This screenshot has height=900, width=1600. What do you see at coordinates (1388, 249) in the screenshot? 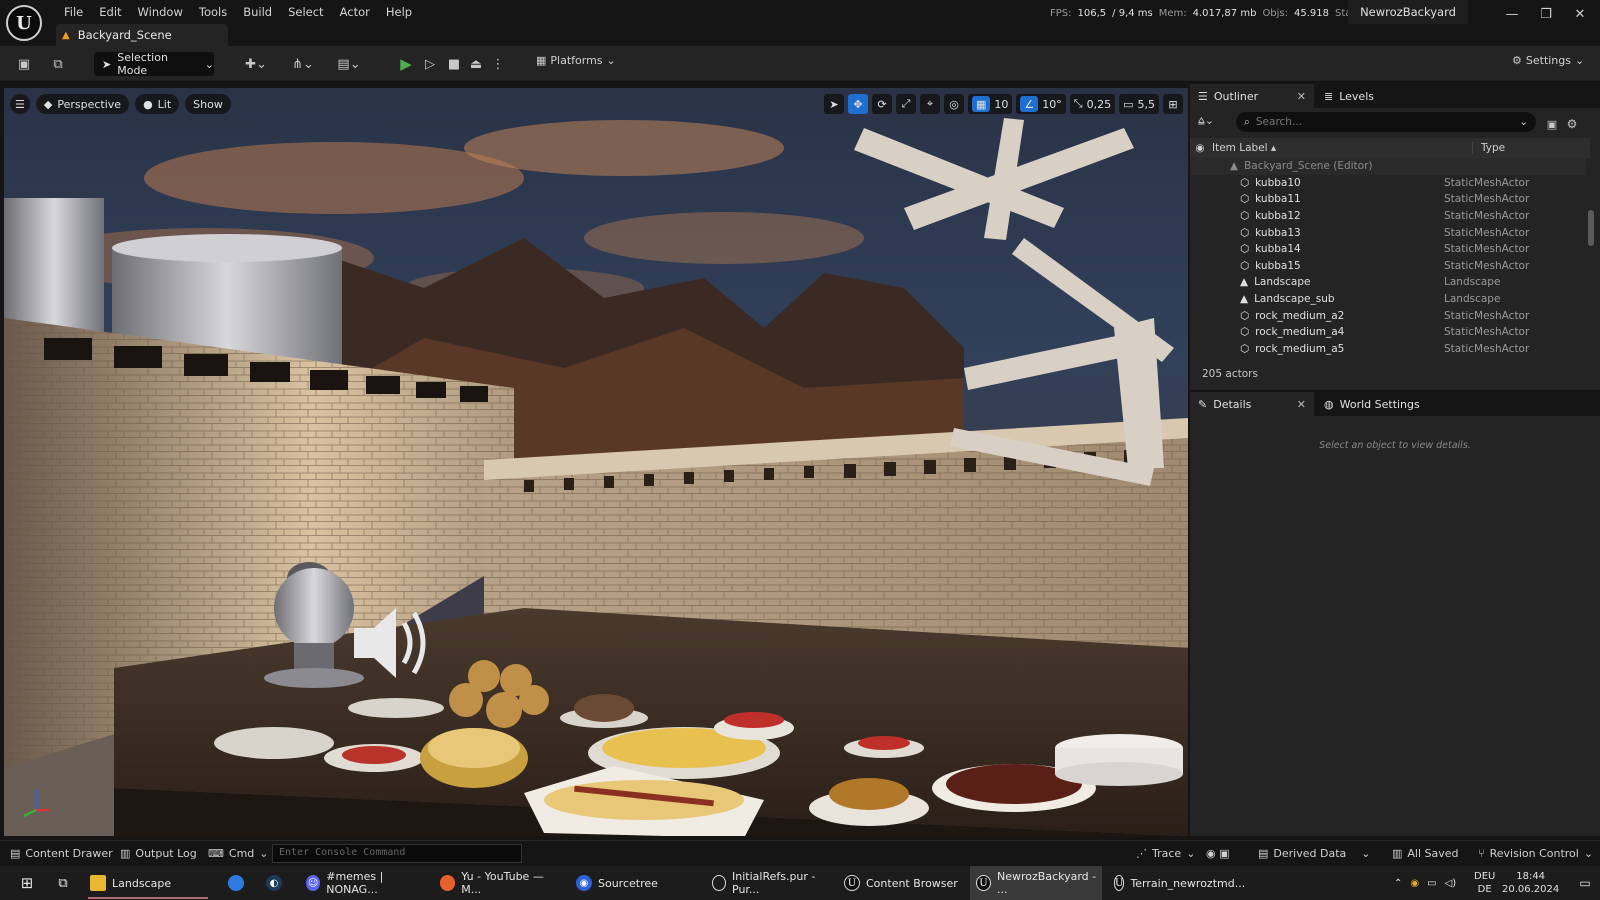
I see `table-row: ⬡ kubba14 StaticMeshActor` at bounding box center [1388, 249].